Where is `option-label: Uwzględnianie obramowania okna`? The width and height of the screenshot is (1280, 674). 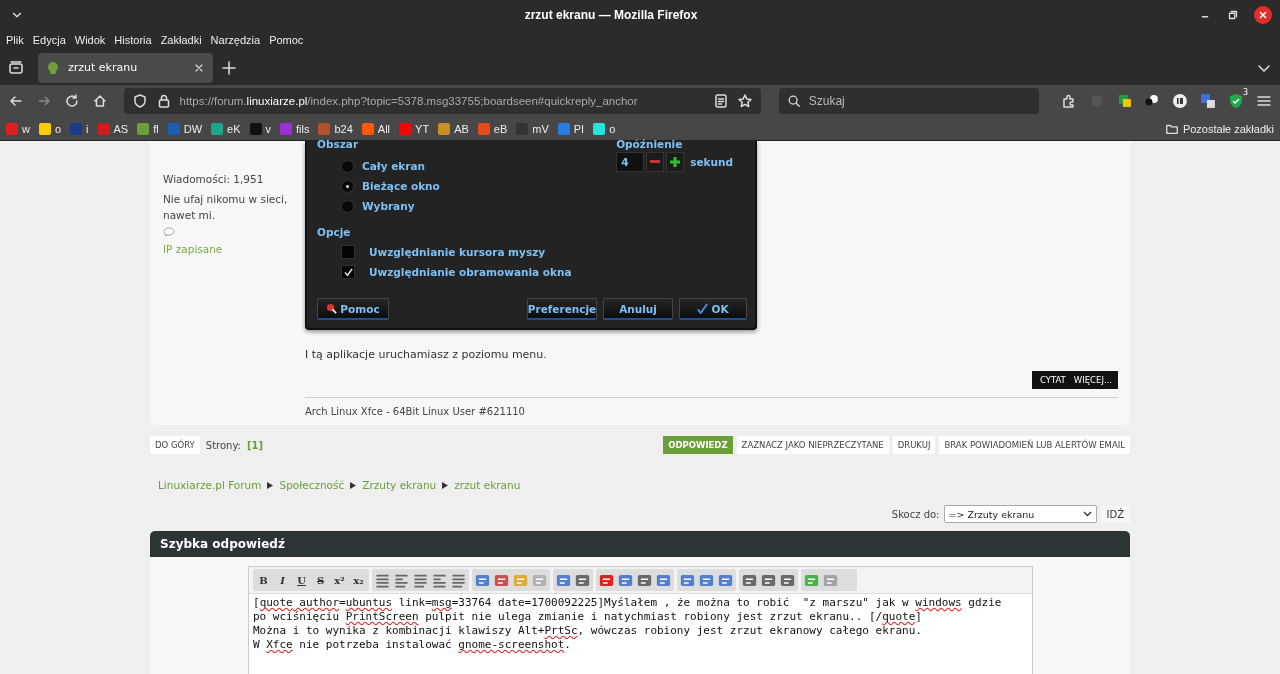
option-label: Uwzględnianie obramowania okna is located at coordinates (470, 272).